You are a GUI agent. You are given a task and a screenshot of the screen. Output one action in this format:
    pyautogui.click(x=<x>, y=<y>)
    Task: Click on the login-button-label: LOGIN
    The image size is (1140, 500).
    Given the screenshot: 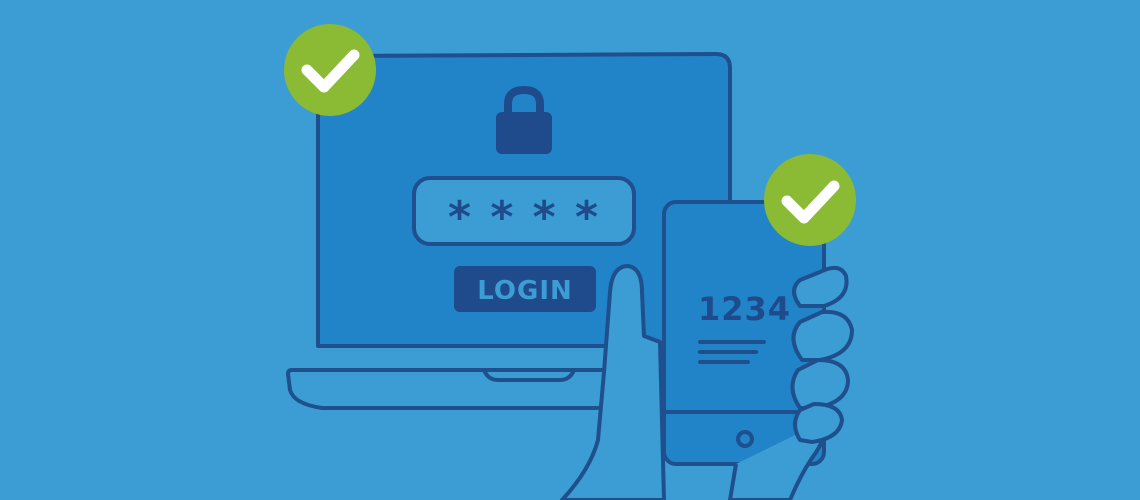 What is the action you would take?
    pyautogui.click(x=525, y=291)
    